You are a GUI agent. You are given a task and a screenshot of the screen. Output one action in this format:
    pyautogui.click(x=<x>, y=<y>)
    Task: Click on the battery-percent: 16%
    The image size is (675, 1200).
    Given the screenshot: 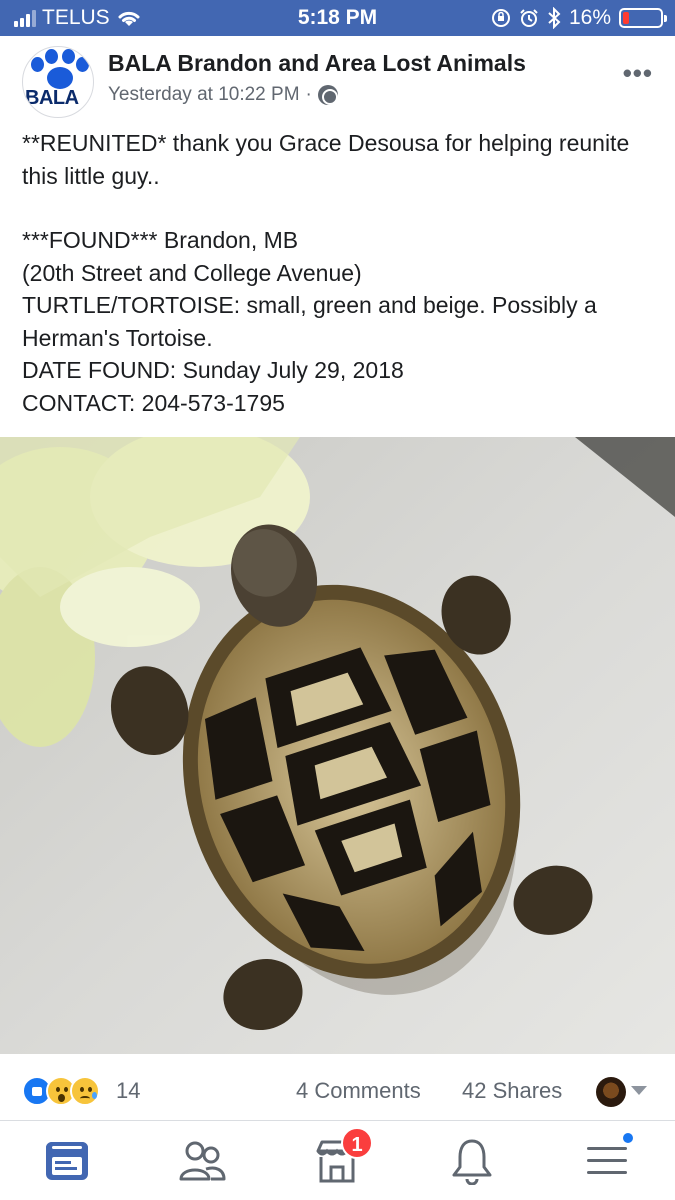 What is the action you would take?
    pyautogui.click(x=589, y=17)
    